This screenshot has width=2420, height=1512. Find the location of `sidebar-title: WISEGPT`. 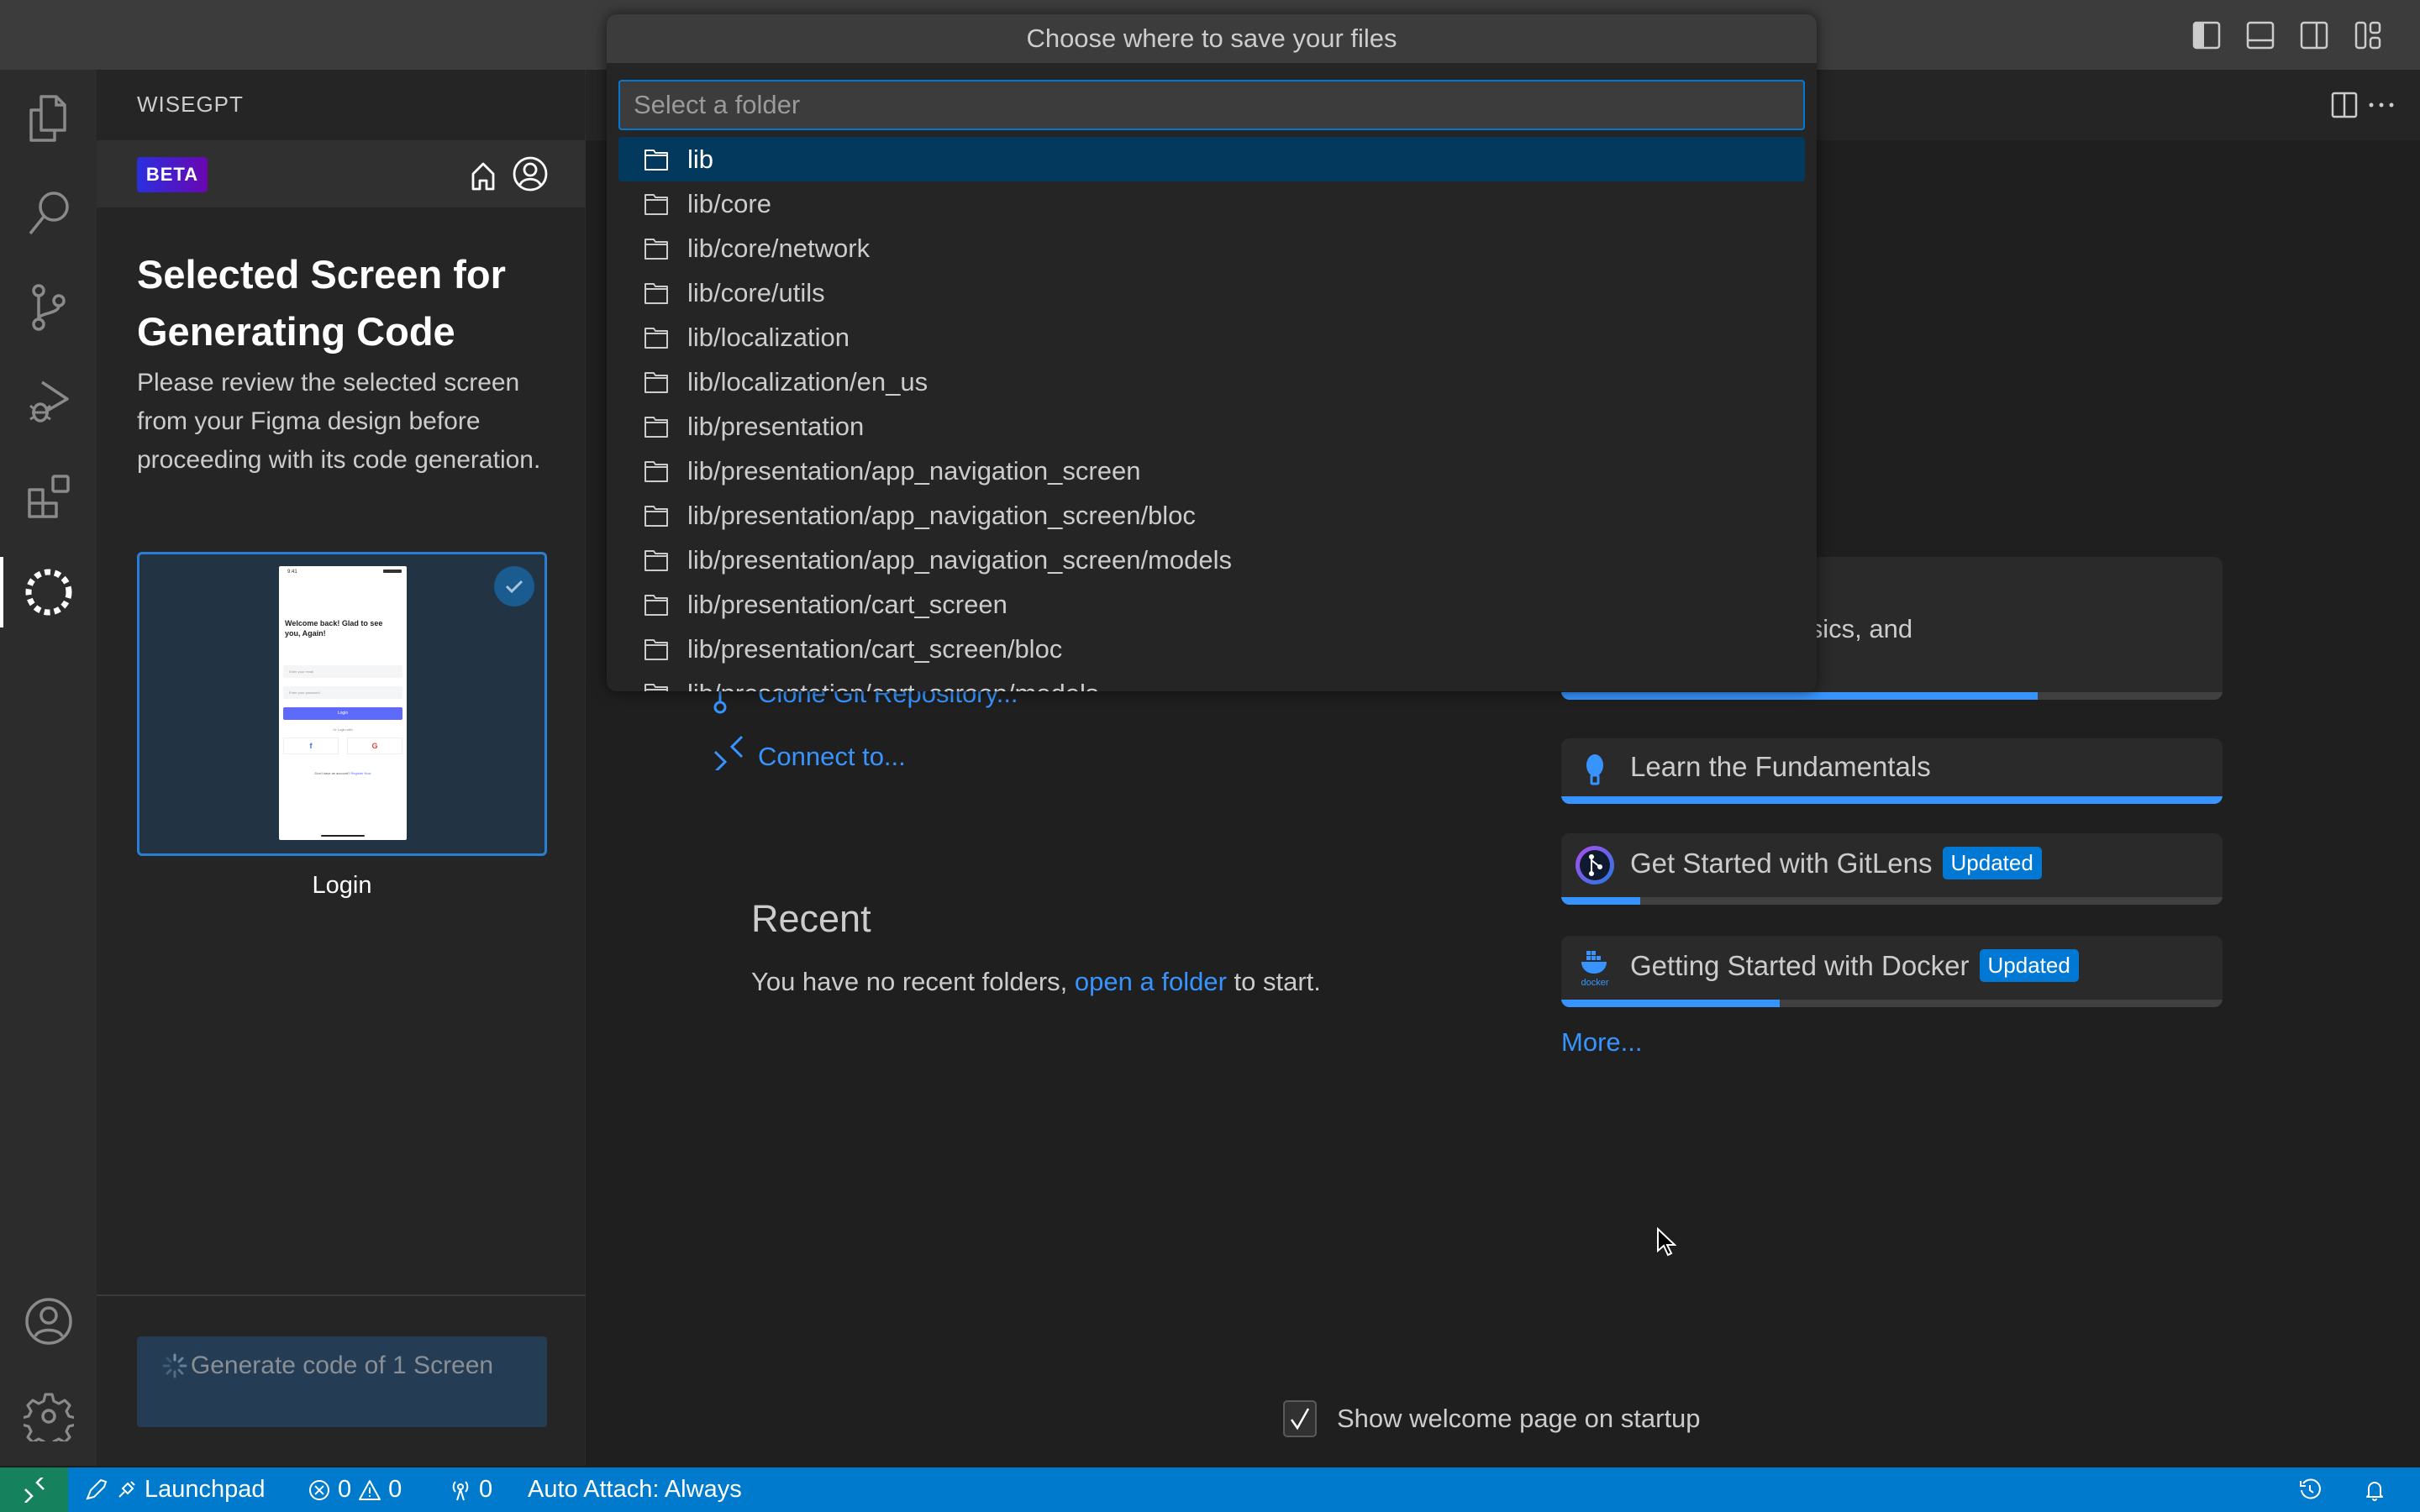

sidebar-title: WISEGPT is located at coordinates (191, 104).